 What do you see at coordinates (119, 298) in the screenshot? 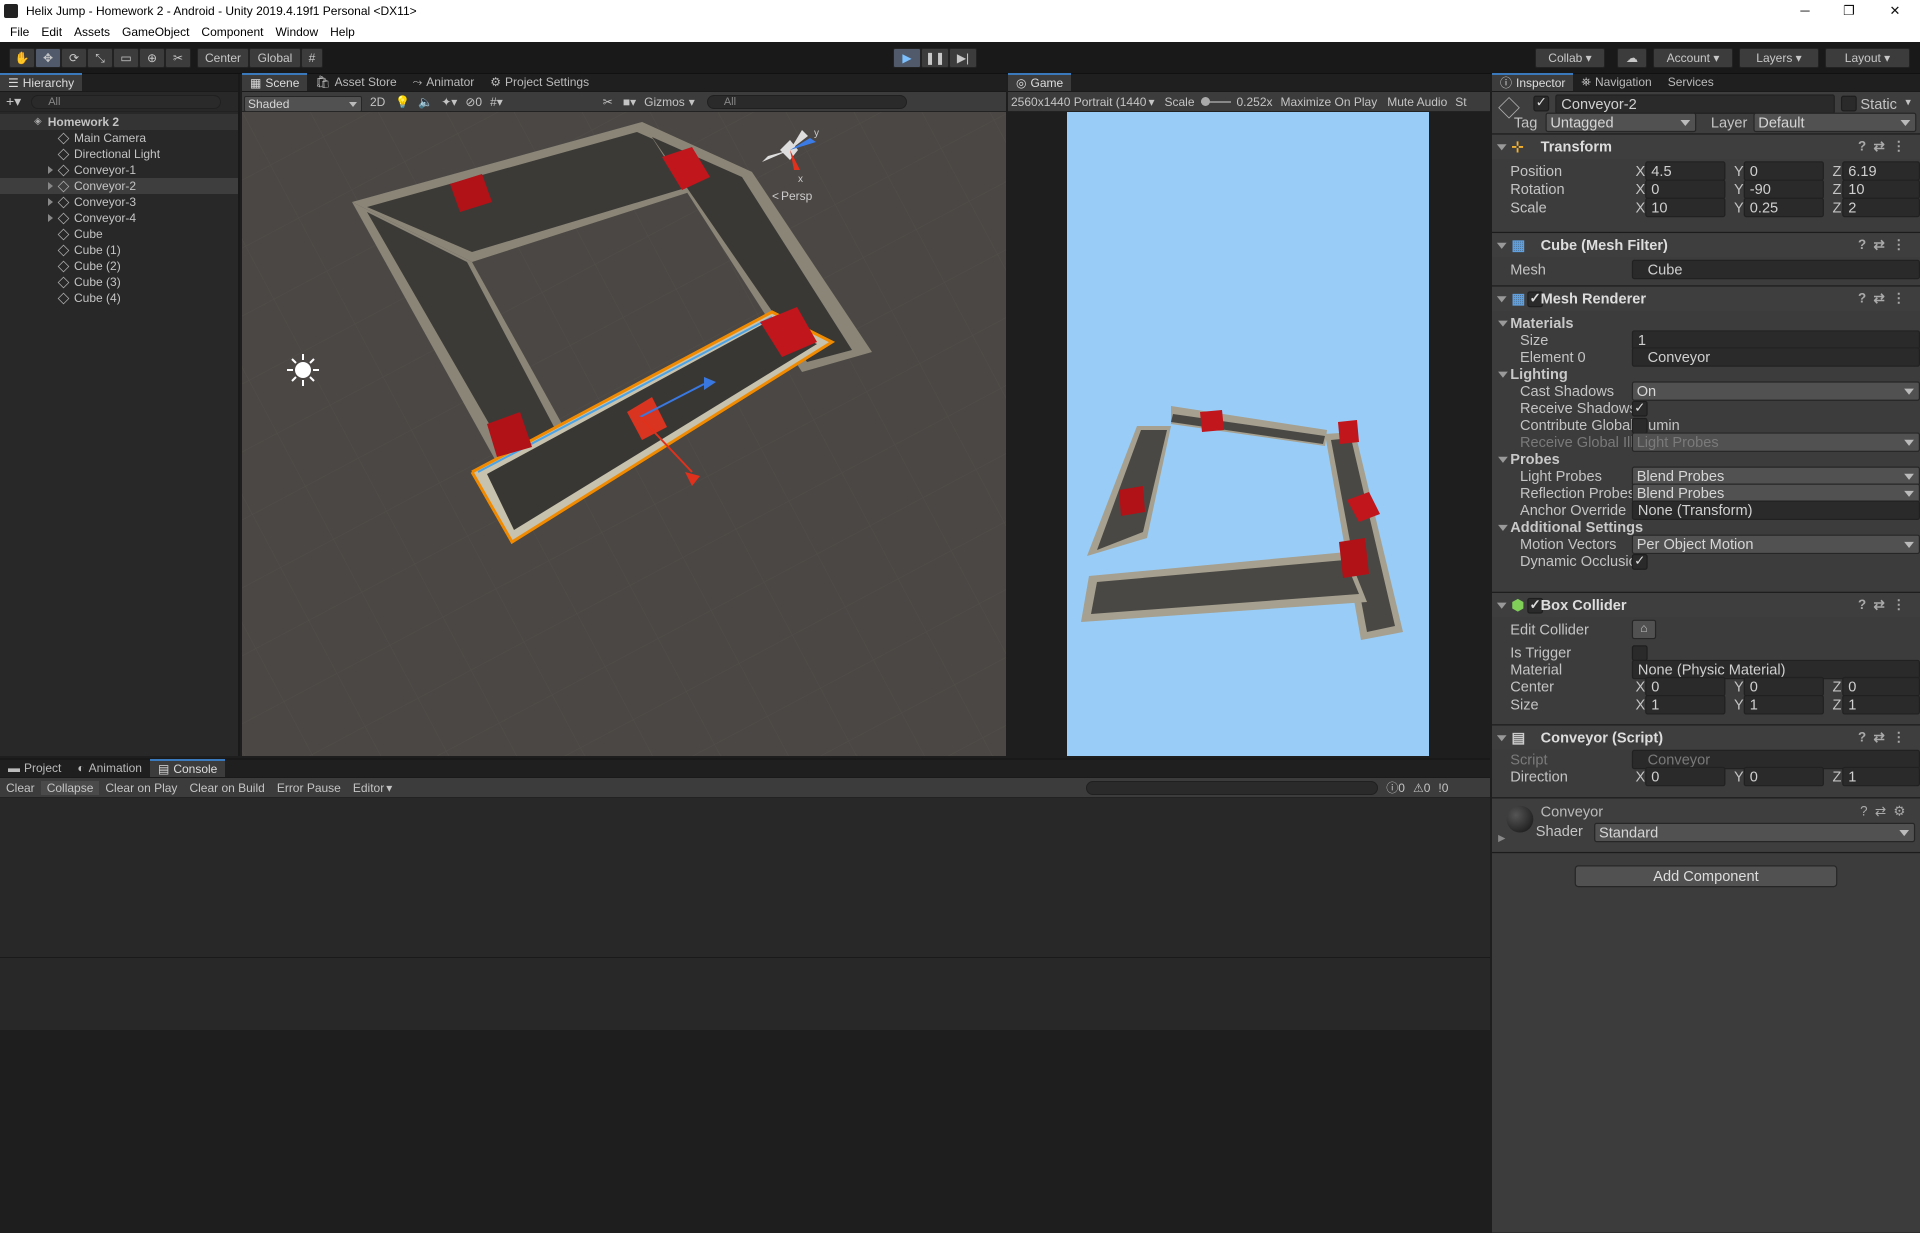
I see `hierarchy-item: Cube (4)` at bounding box center [119, 298].